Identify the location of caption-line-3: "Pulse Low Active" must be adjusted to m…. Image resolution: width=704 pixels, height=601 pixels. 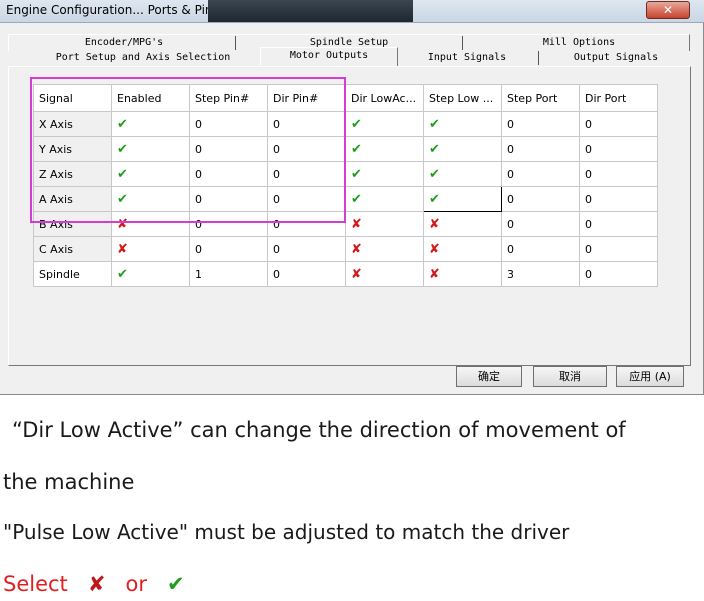
(286, 532).